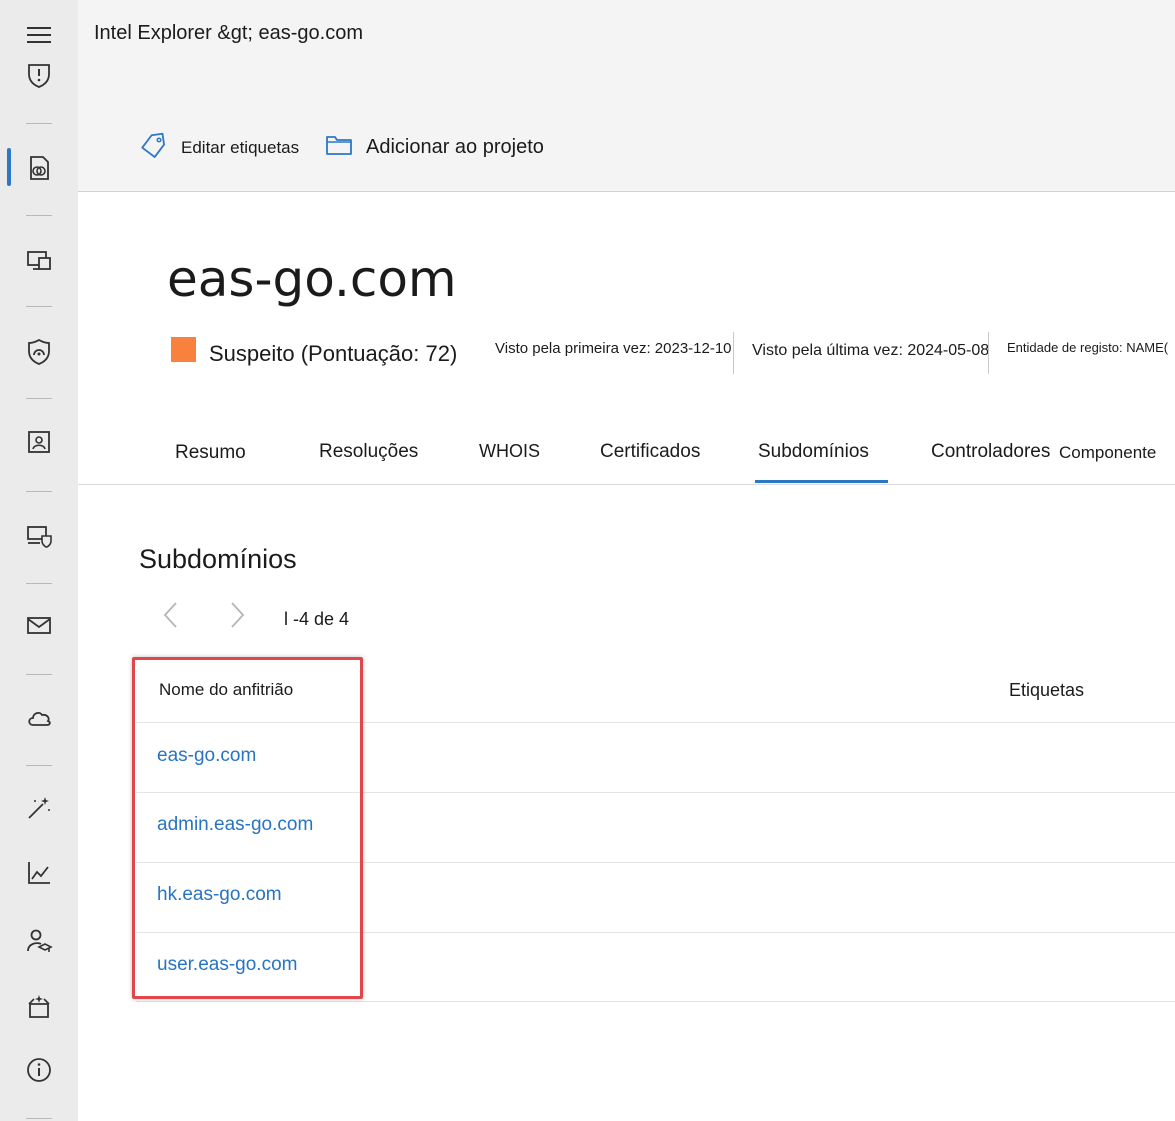 The width and height of the screenshot is (1175, 1121). I want to click on row-divider, so click(655, 1001).